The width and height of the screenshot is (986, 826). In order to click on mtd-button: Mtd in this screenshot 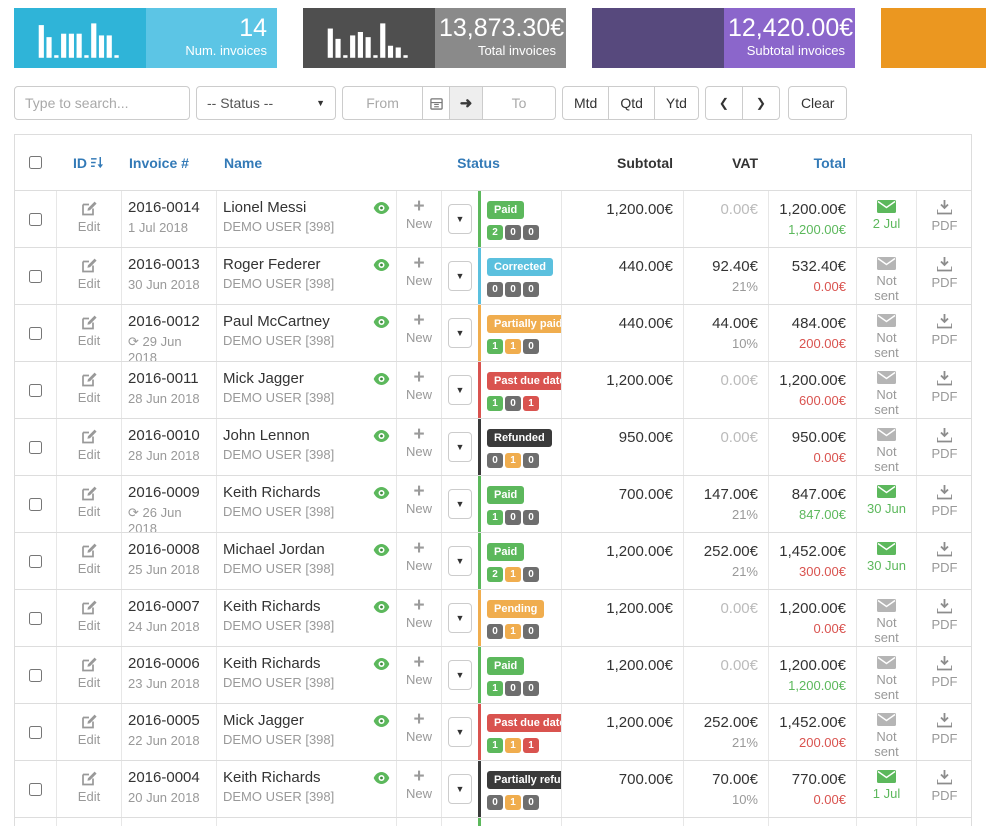, I will do `click(586, 103)`.